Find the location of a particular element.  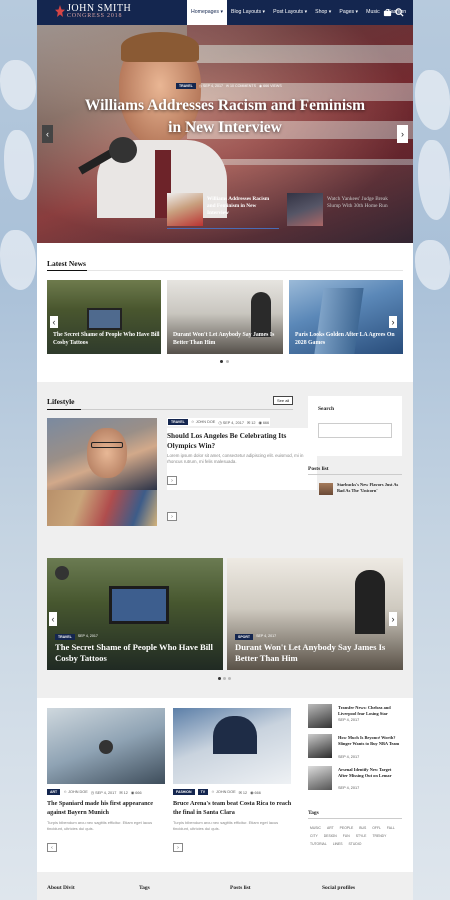

card-monitor is located at coordinates (104, 319).